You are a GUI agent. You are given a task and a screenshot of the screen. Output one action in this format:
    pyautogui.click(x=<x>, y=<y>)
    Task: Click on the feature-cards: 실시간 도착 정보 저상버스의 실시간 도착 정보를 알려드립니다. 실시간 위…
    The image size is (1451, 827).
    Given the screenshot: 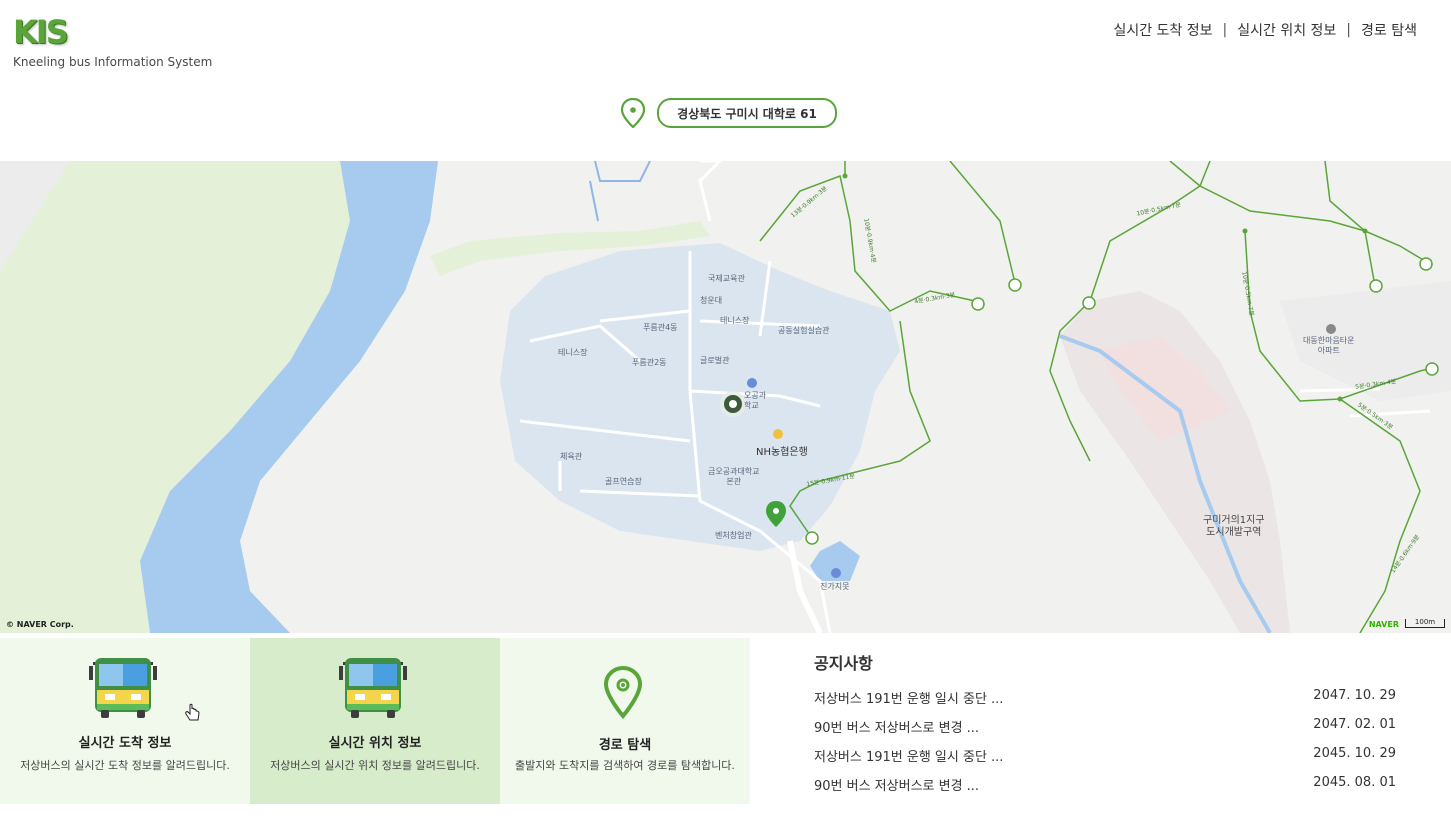 What is the action you would take?
    pyautogui.click(x=375, y=721)
    